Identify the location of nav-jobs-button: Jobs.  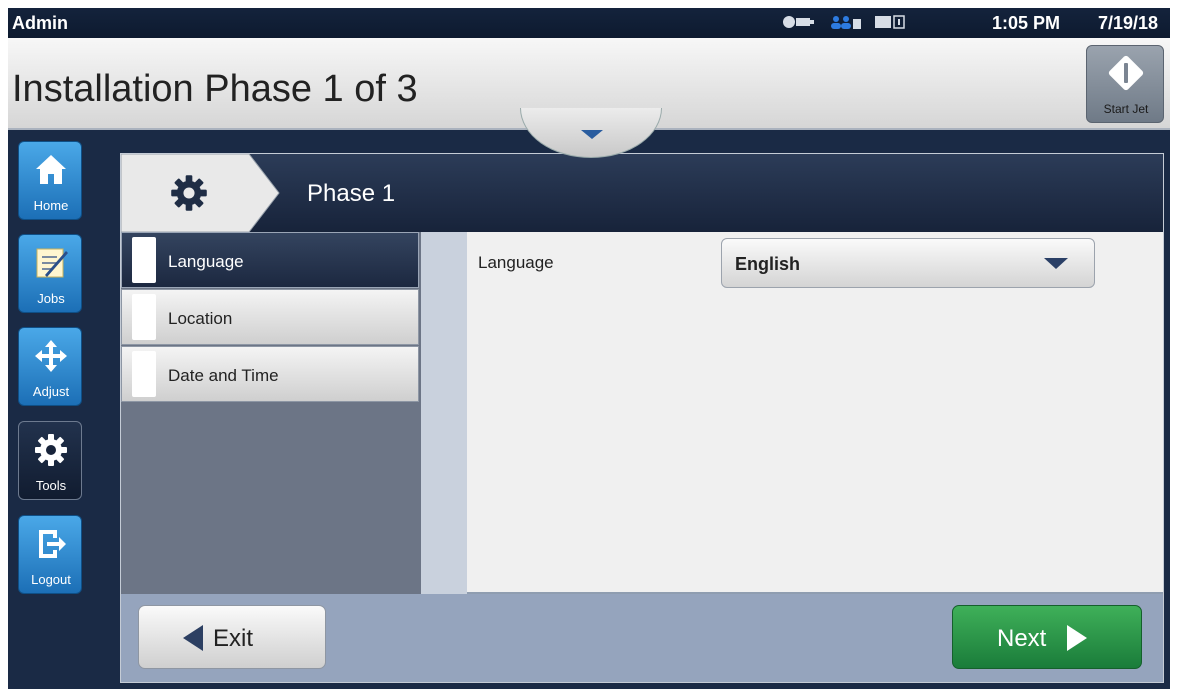
(50, 273).